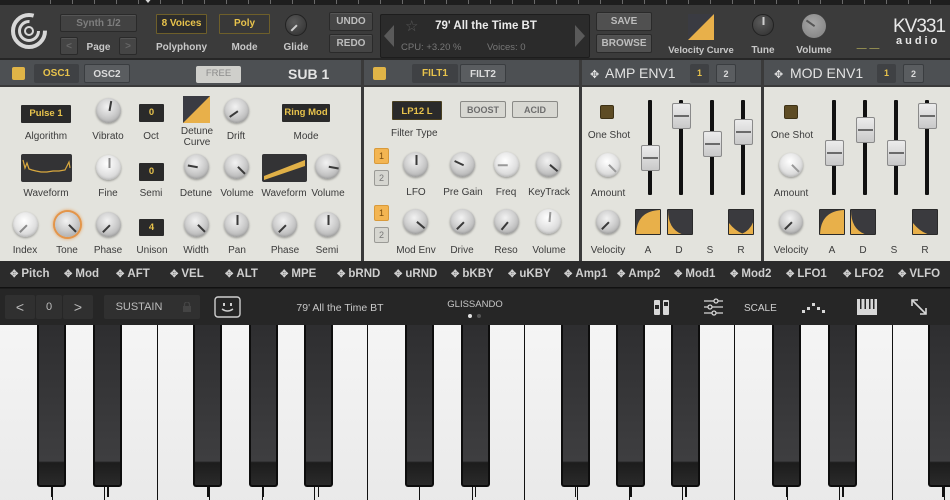 The width and height of the screenshot is (950, 500). What do you see at coordinates (46, 114) in the screenshot?
I see `algorithm-select: Pulse 1` at bounding box center [46, 114].